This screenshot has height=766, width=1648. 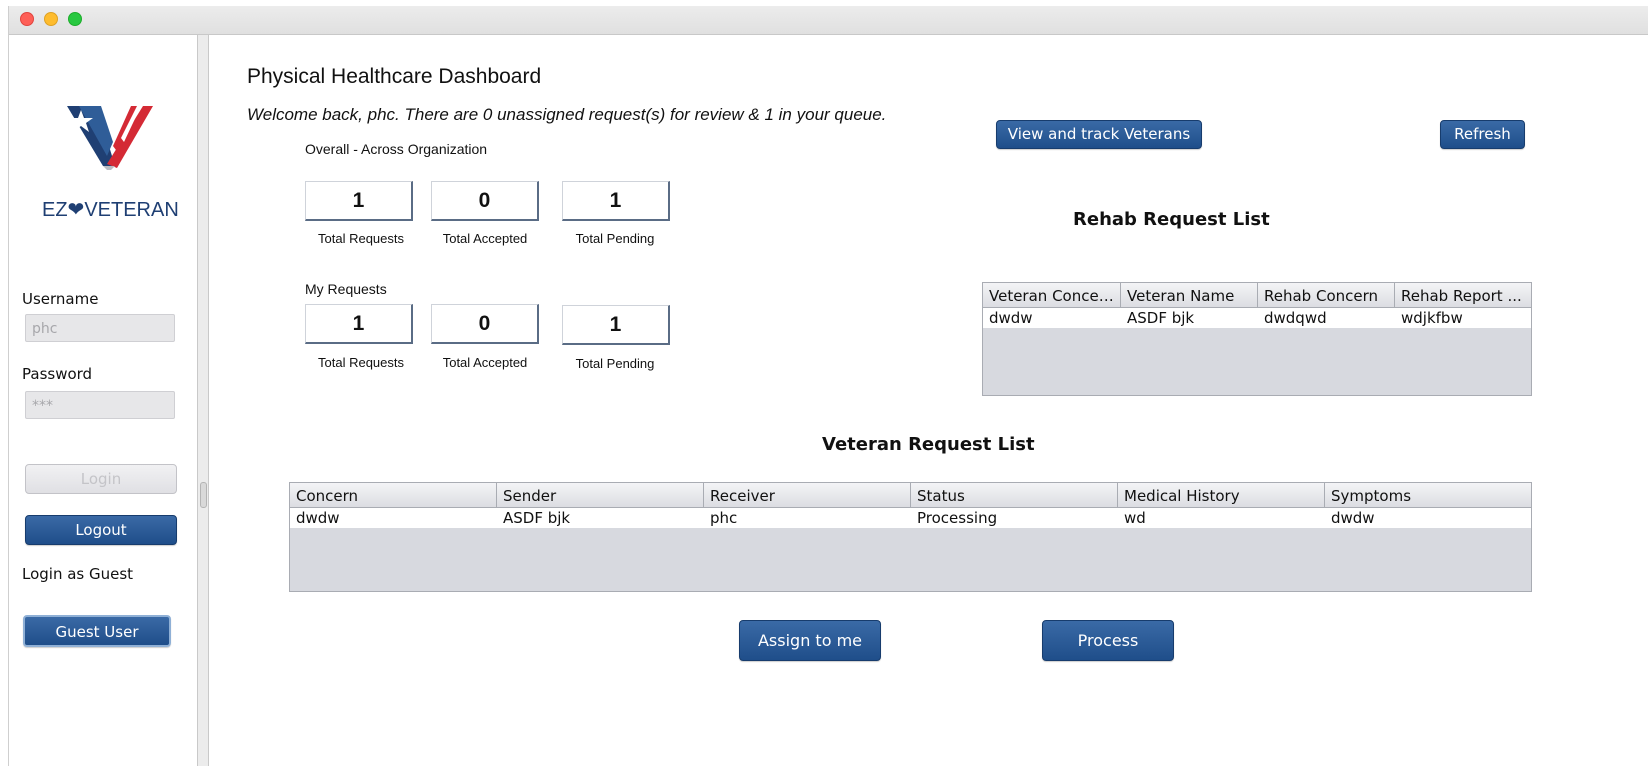 What do you see at coordinates (393, 495) in the screenshot?
I see `column-header: Concern` at bounding box center [393, 495].